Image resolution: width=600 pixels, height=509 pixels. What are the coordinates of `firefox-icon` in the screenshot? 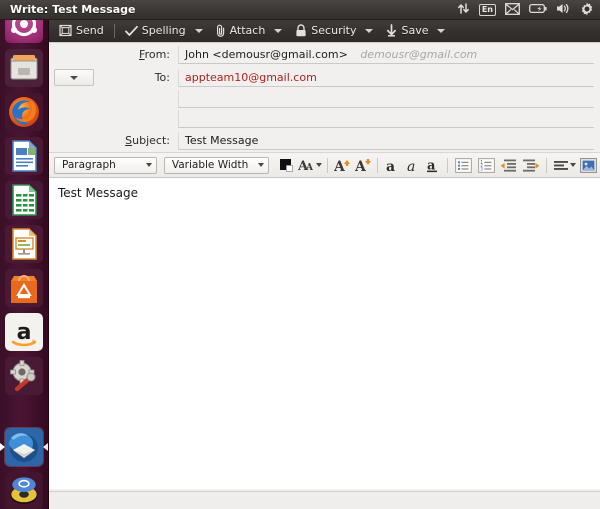 It's located at (24, 112).